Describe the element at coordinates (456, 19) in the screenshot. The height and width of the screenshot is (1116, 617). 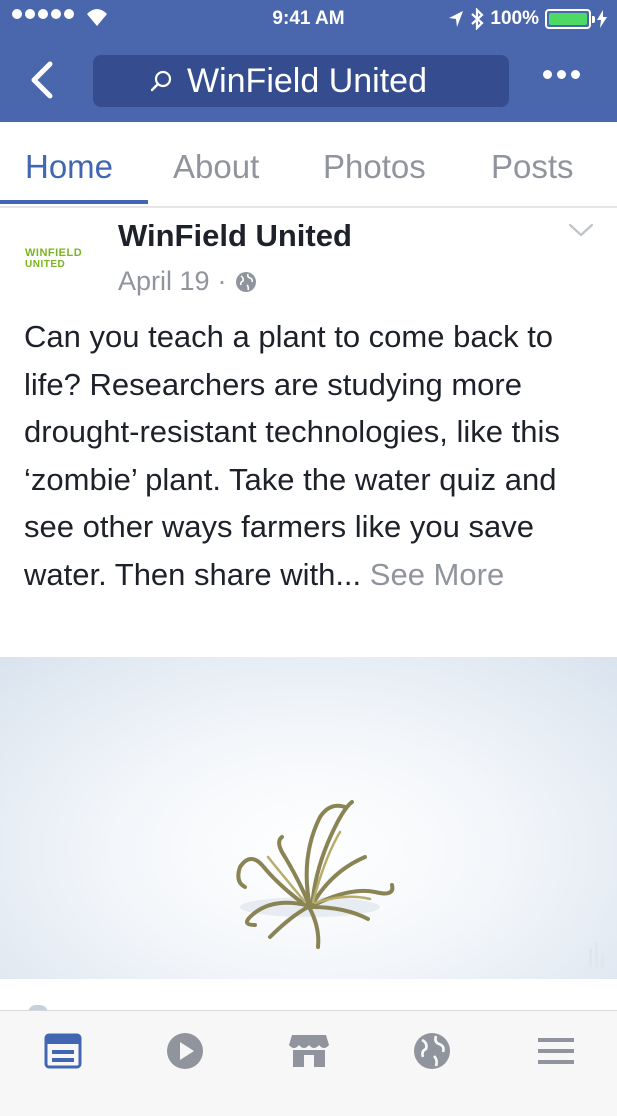
I see `location-arrow-icon` at that location.